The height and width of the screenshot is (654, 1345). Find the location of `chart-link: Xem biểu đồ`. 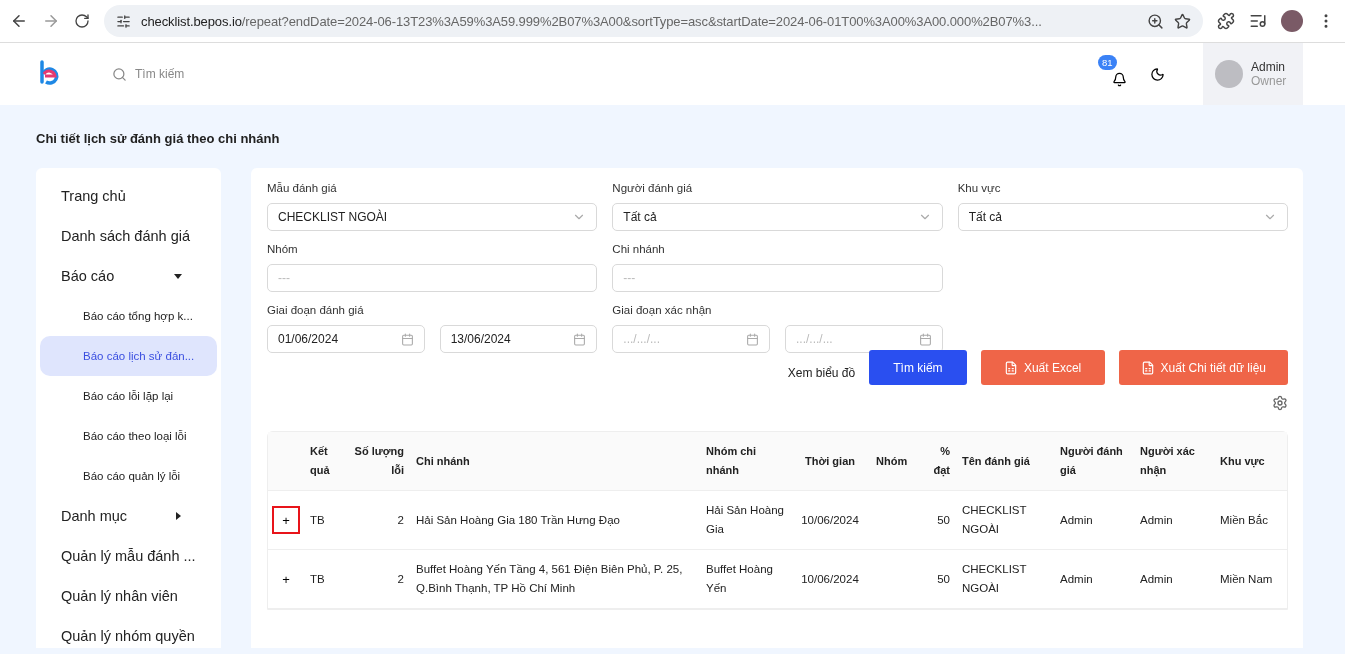

chart-link: Xem biểu đồ is located at coordinates (821, 372).